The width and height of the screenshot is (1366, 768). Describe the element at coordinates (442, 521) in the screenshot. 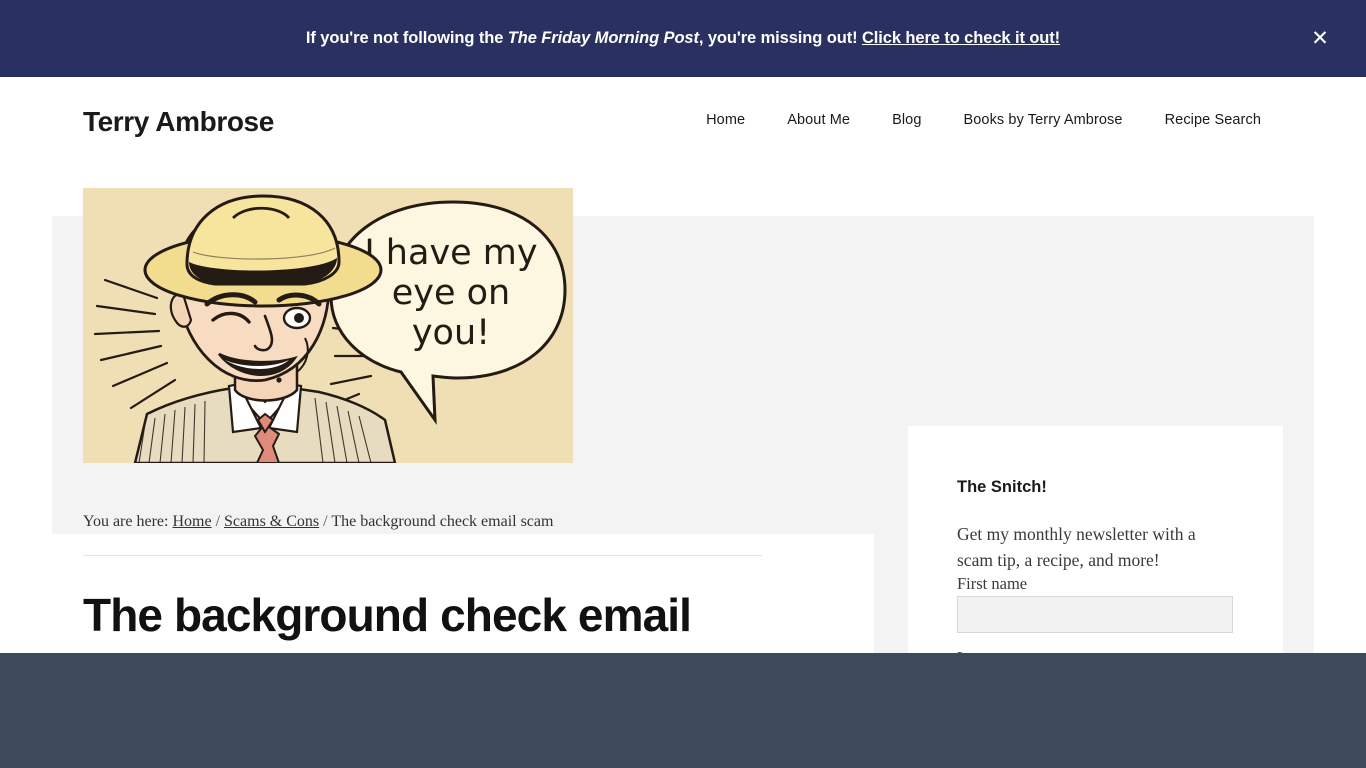

I see `breadcrumb-current-page: The background check email scam` at that location.